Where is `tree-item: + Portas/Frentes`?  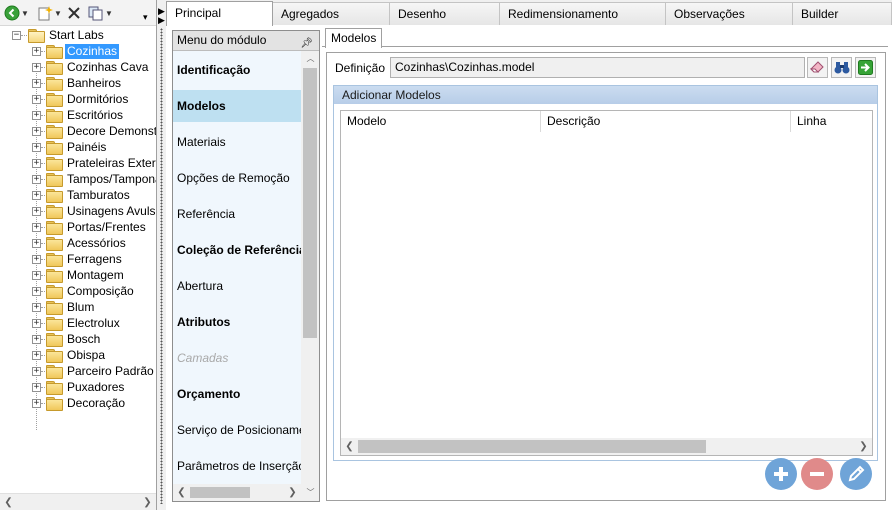
tree-item: + Portas/Frentes is located at coordinates (90, 227).